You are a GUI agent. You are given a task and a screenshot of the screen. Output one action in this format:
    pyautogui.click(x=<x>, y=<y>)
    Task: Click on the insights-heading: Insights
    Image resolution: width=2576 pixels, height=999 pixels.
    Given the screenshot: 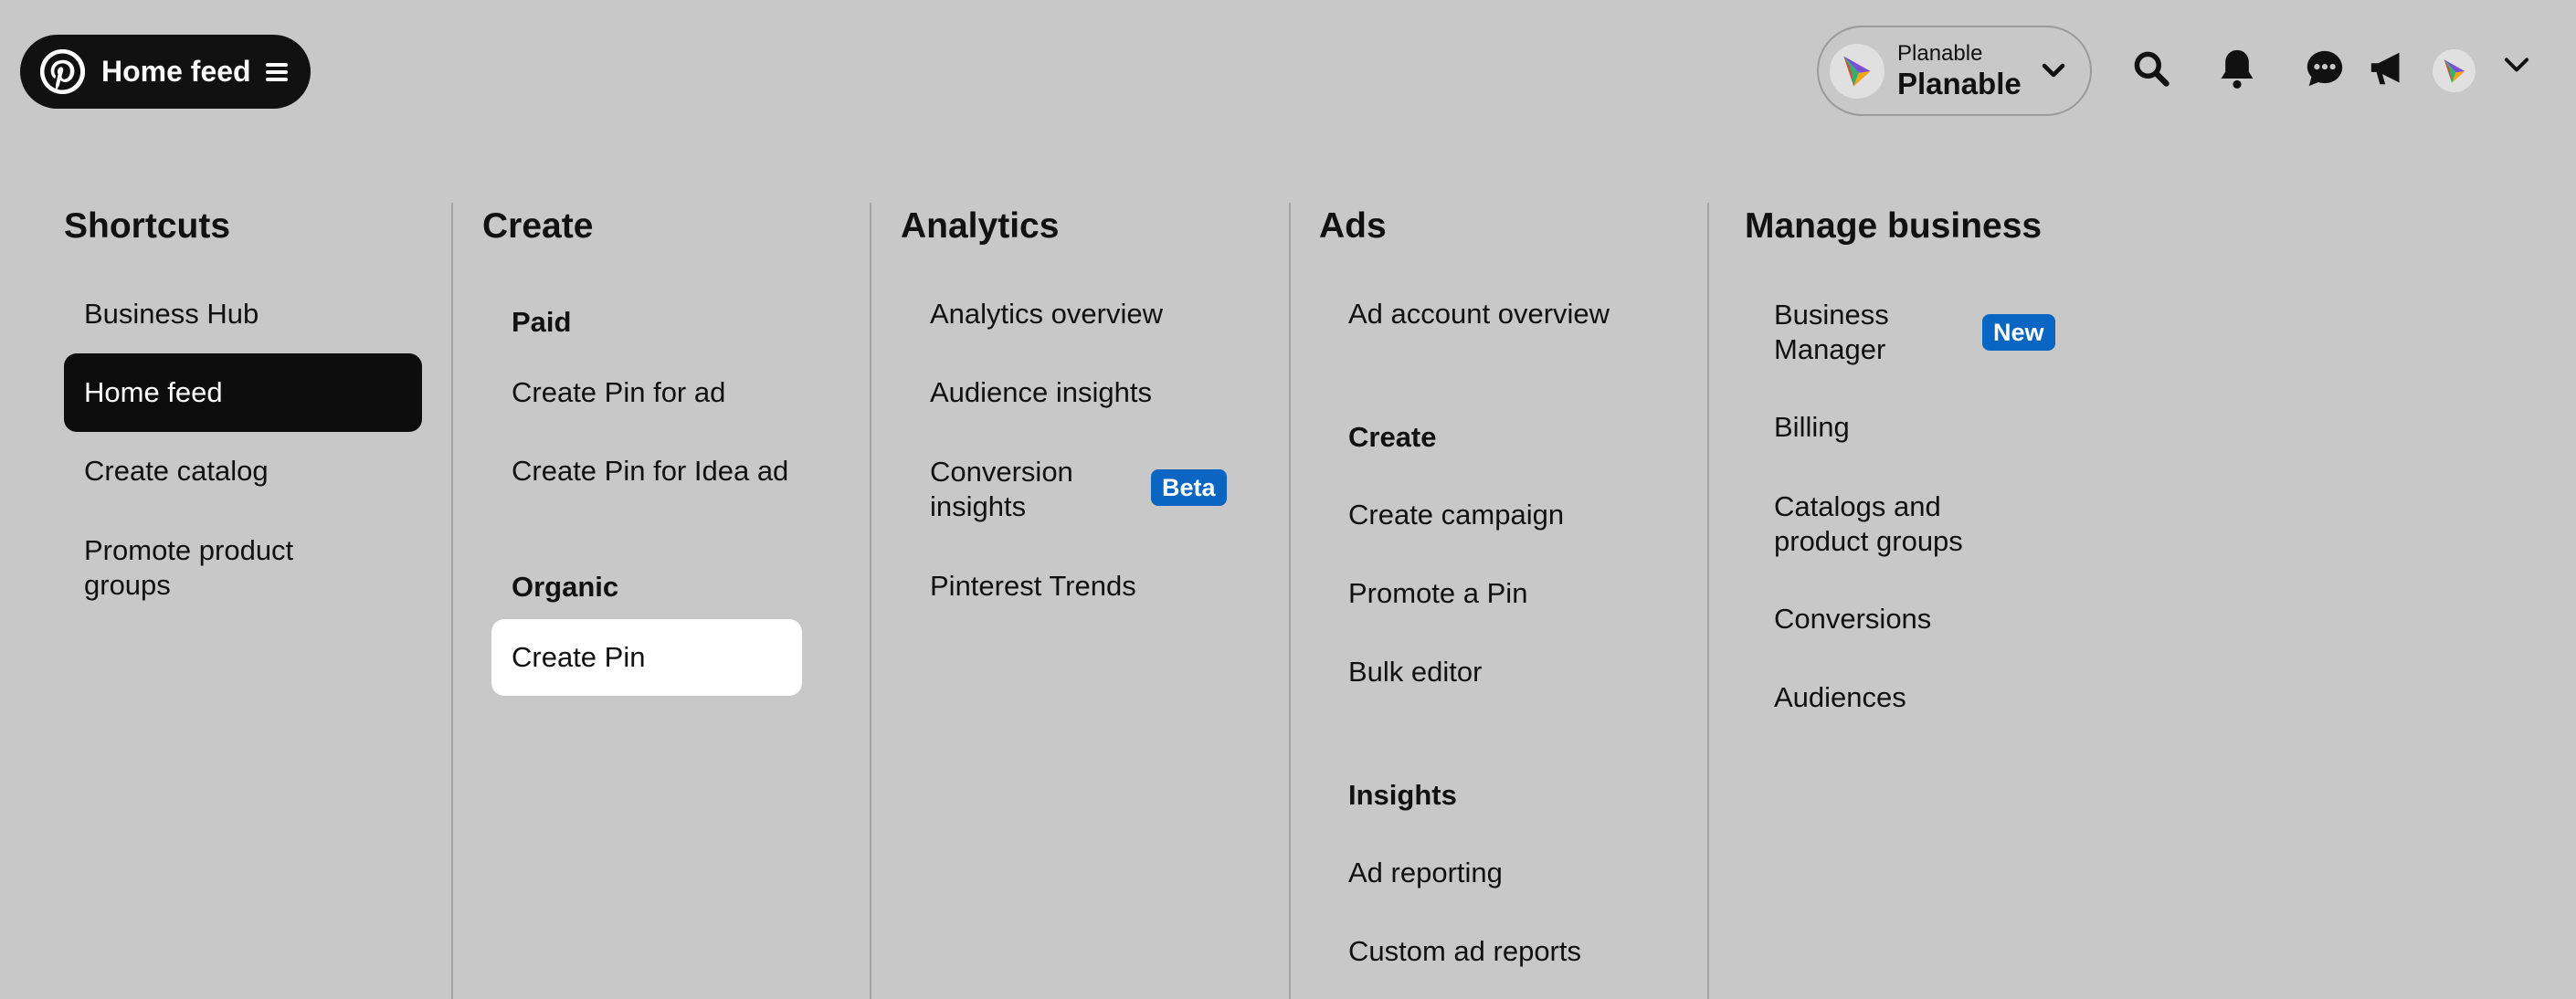 What is the action you would take?
    pyautogui.click(x=1402, y=795)
    